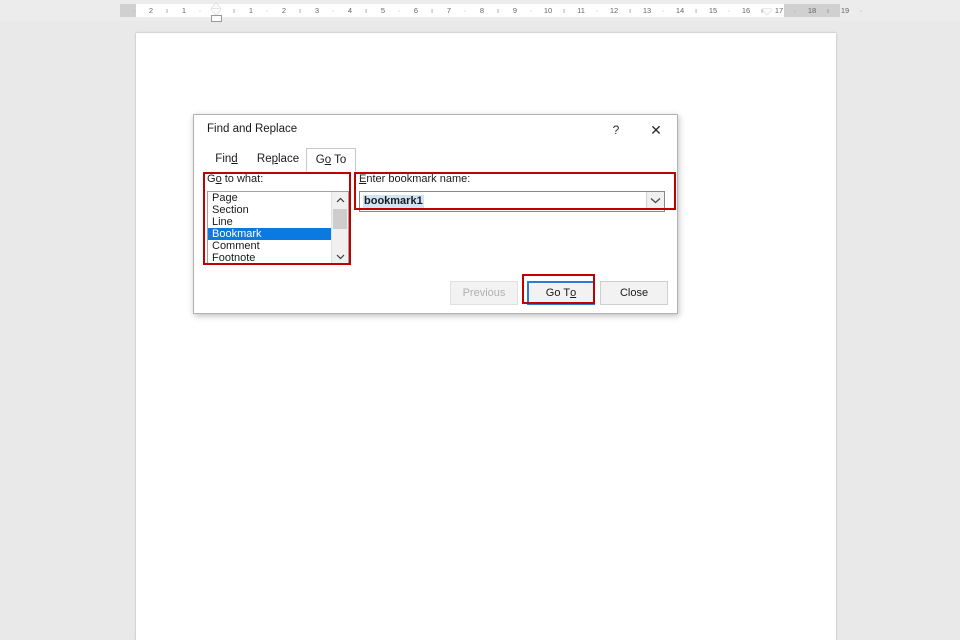 The height and width of the screenshot is (640, 960). Describe the element at coordinates (383, 10) in the screenshot. I see `ruler-tick: 5` at that location.